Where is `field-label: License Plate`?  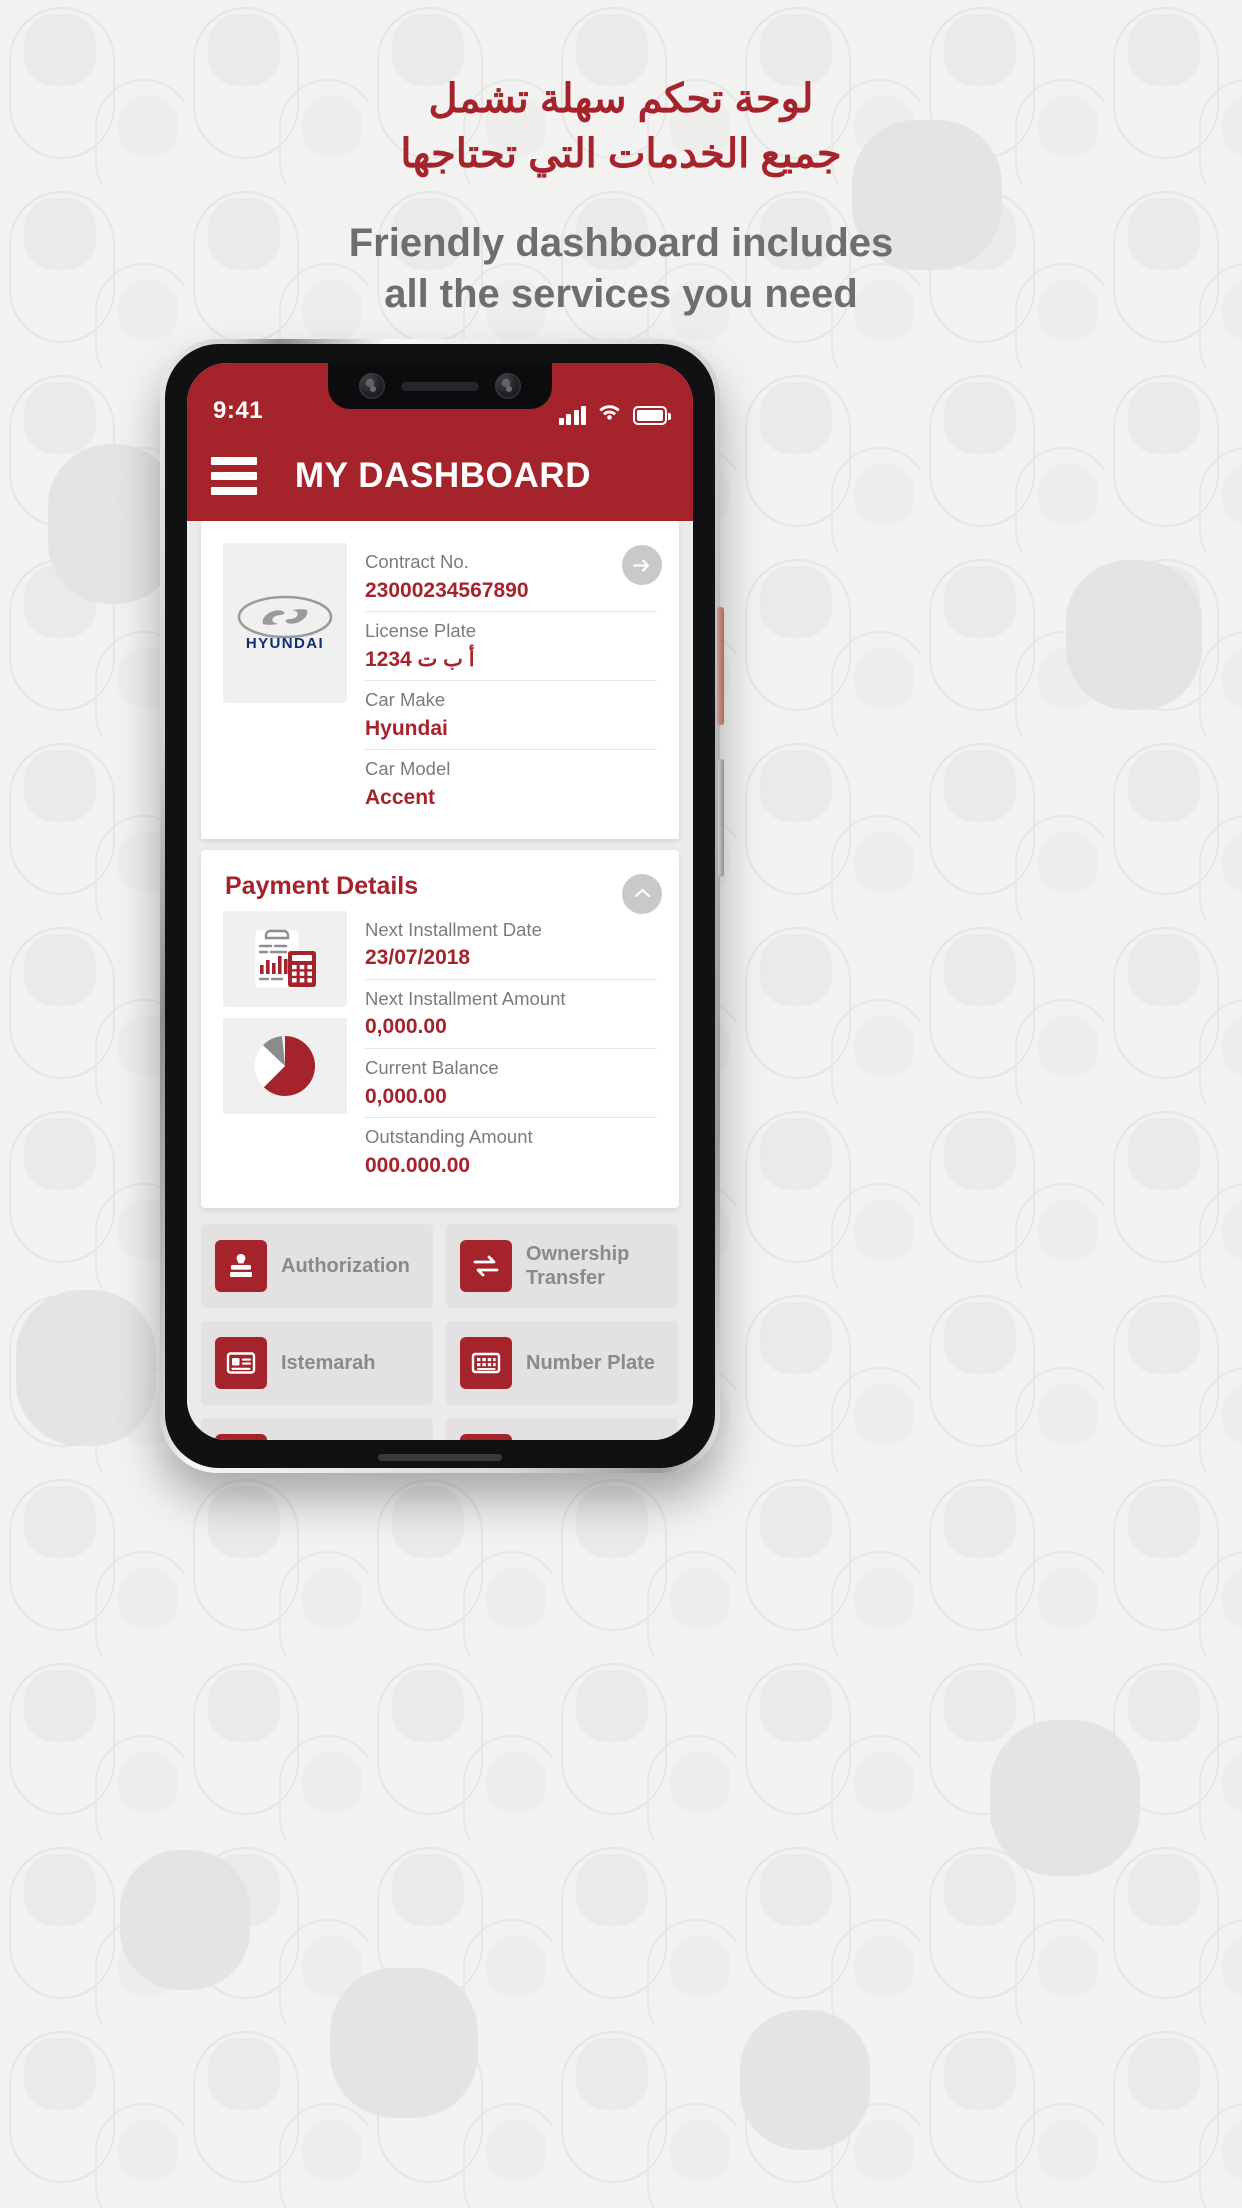
field-label: License Plate is located at coordinates (421, 631).